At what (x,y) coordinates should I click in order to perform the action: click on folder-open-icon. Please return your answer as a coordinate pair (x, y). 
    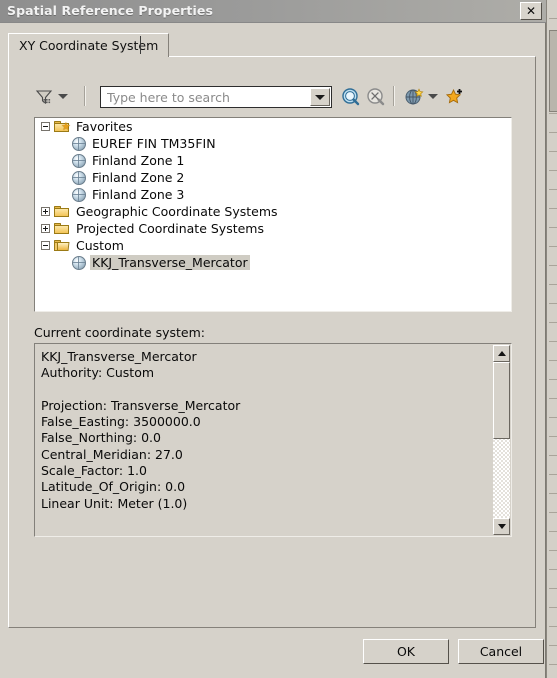
    Looking at the image, I should click on (62, 245).